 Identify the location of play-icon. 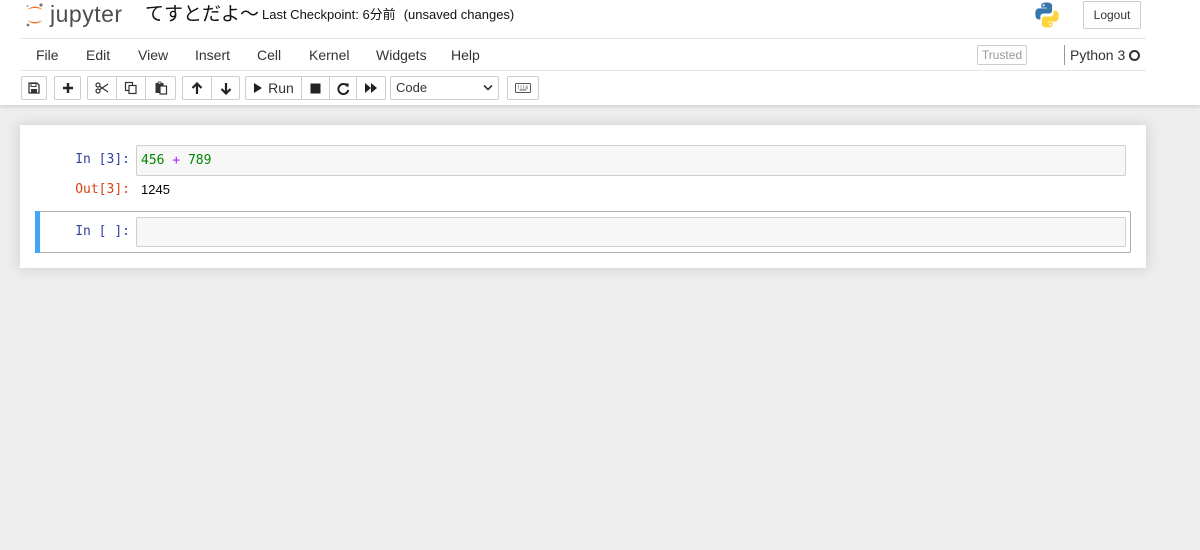
(258, 88).